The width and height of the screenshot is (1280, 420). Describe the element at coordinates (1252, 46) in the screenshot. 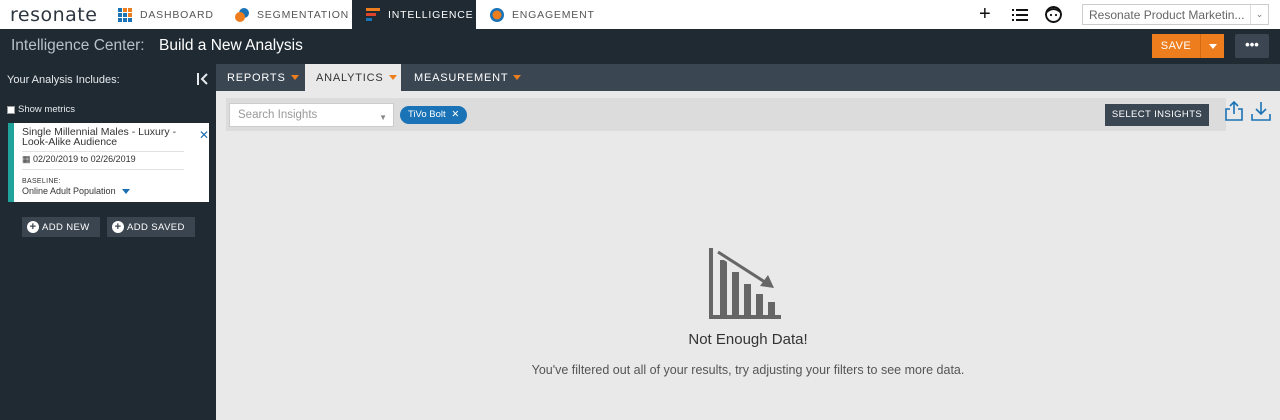

I see `more-options-button: •••` at that location.